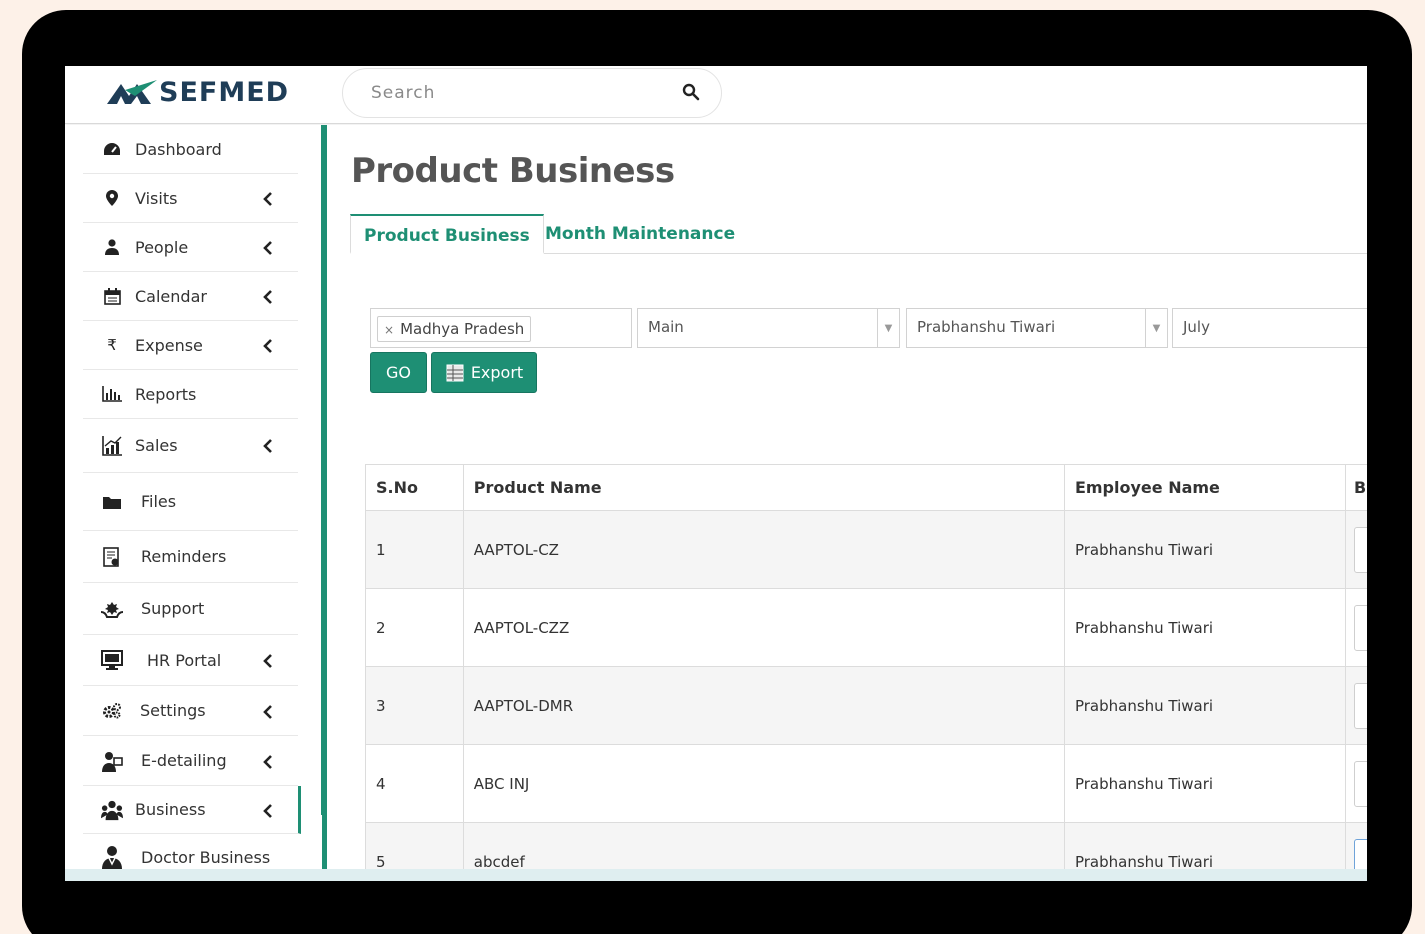  I want to click on folder-icon, so click(112, 502).